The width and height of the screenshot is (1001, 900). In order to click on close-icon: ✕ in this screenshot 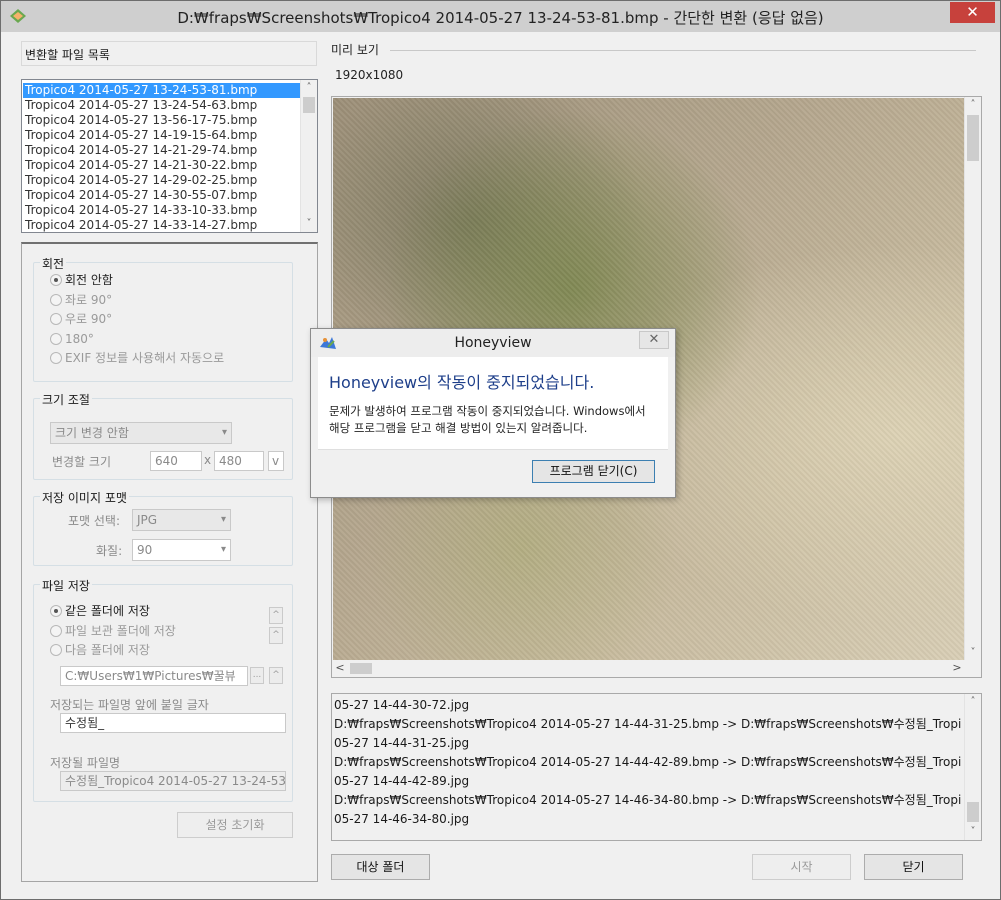, I will do `click(654, 340)`.